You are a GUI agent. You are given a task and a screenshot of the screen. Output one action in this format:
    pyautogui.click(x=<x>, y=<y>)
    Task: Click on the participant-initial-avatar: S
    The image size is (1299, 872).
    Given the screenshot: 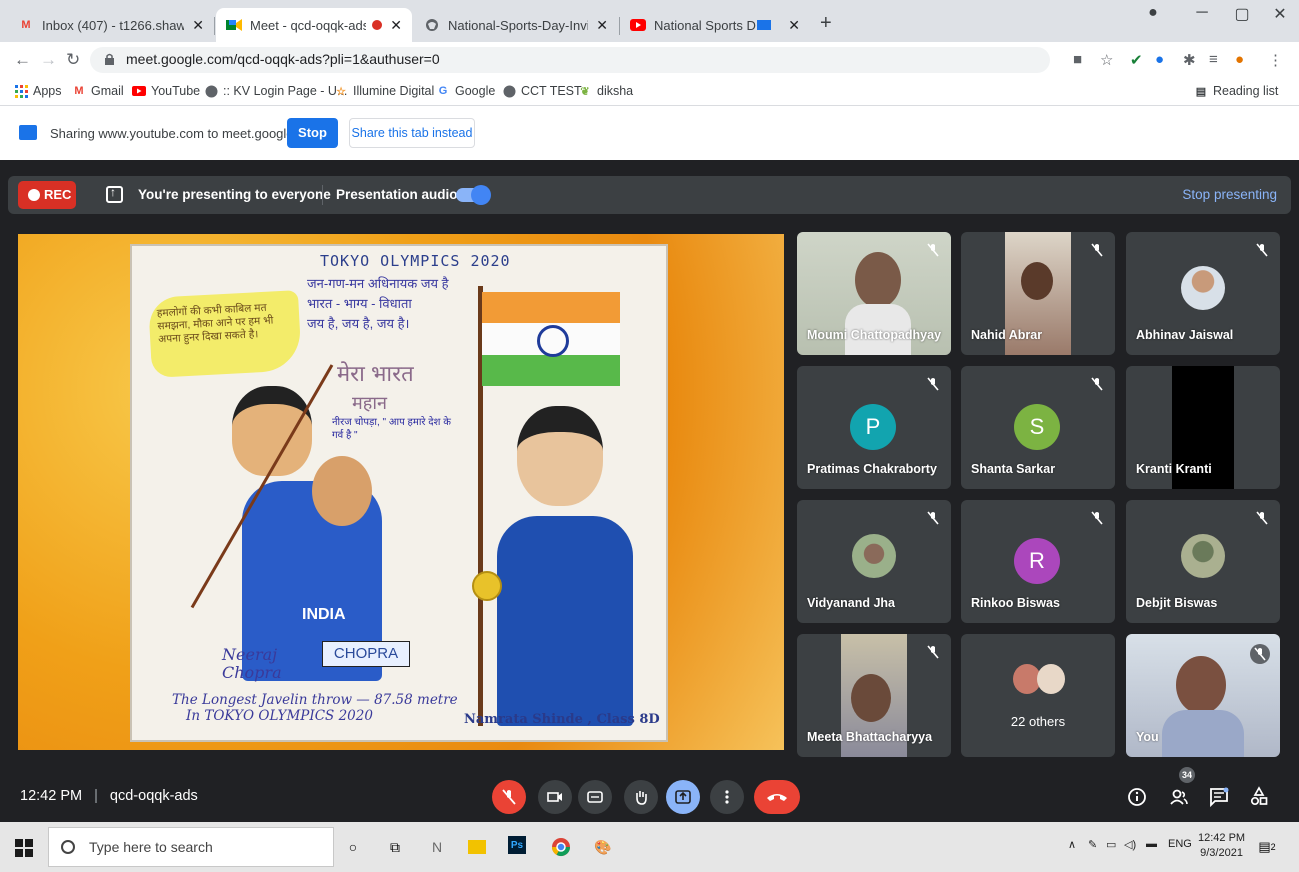 What is the action you would take?
    pyautogui.click(x=1037, y=427)
    